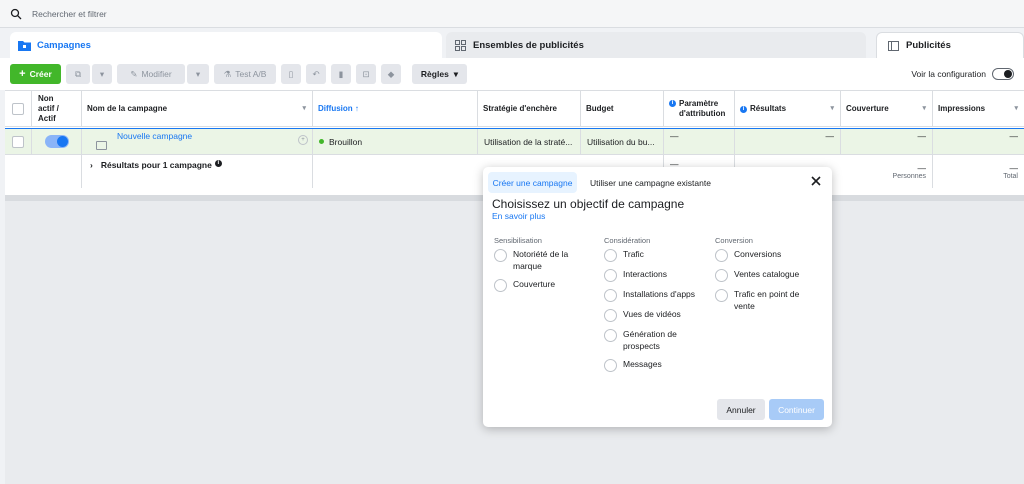 Image resolution: width=1024 pixels, height=484 pixels. Describe the element at coordinates (622, 109) in the screenshot. I see `col-budget: Budget` at that location.